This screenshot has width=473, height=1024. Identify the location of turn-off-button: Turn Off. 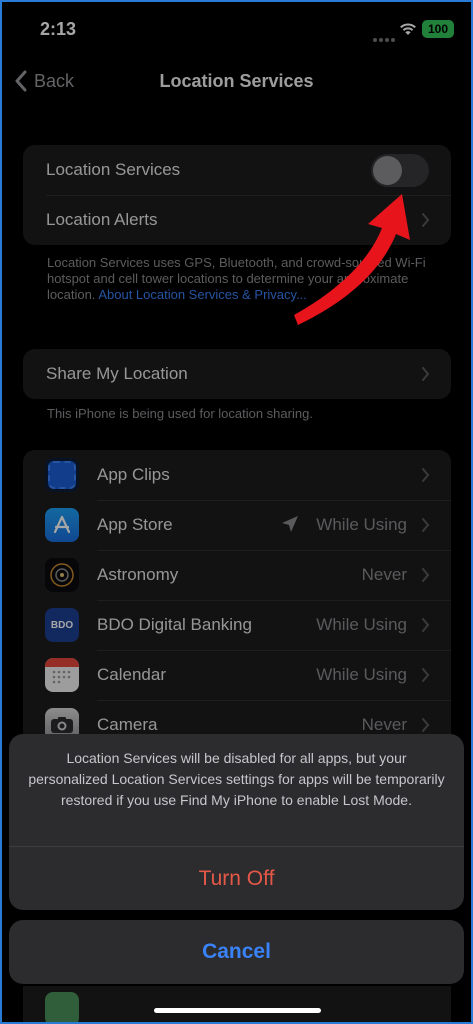
(236, 878).